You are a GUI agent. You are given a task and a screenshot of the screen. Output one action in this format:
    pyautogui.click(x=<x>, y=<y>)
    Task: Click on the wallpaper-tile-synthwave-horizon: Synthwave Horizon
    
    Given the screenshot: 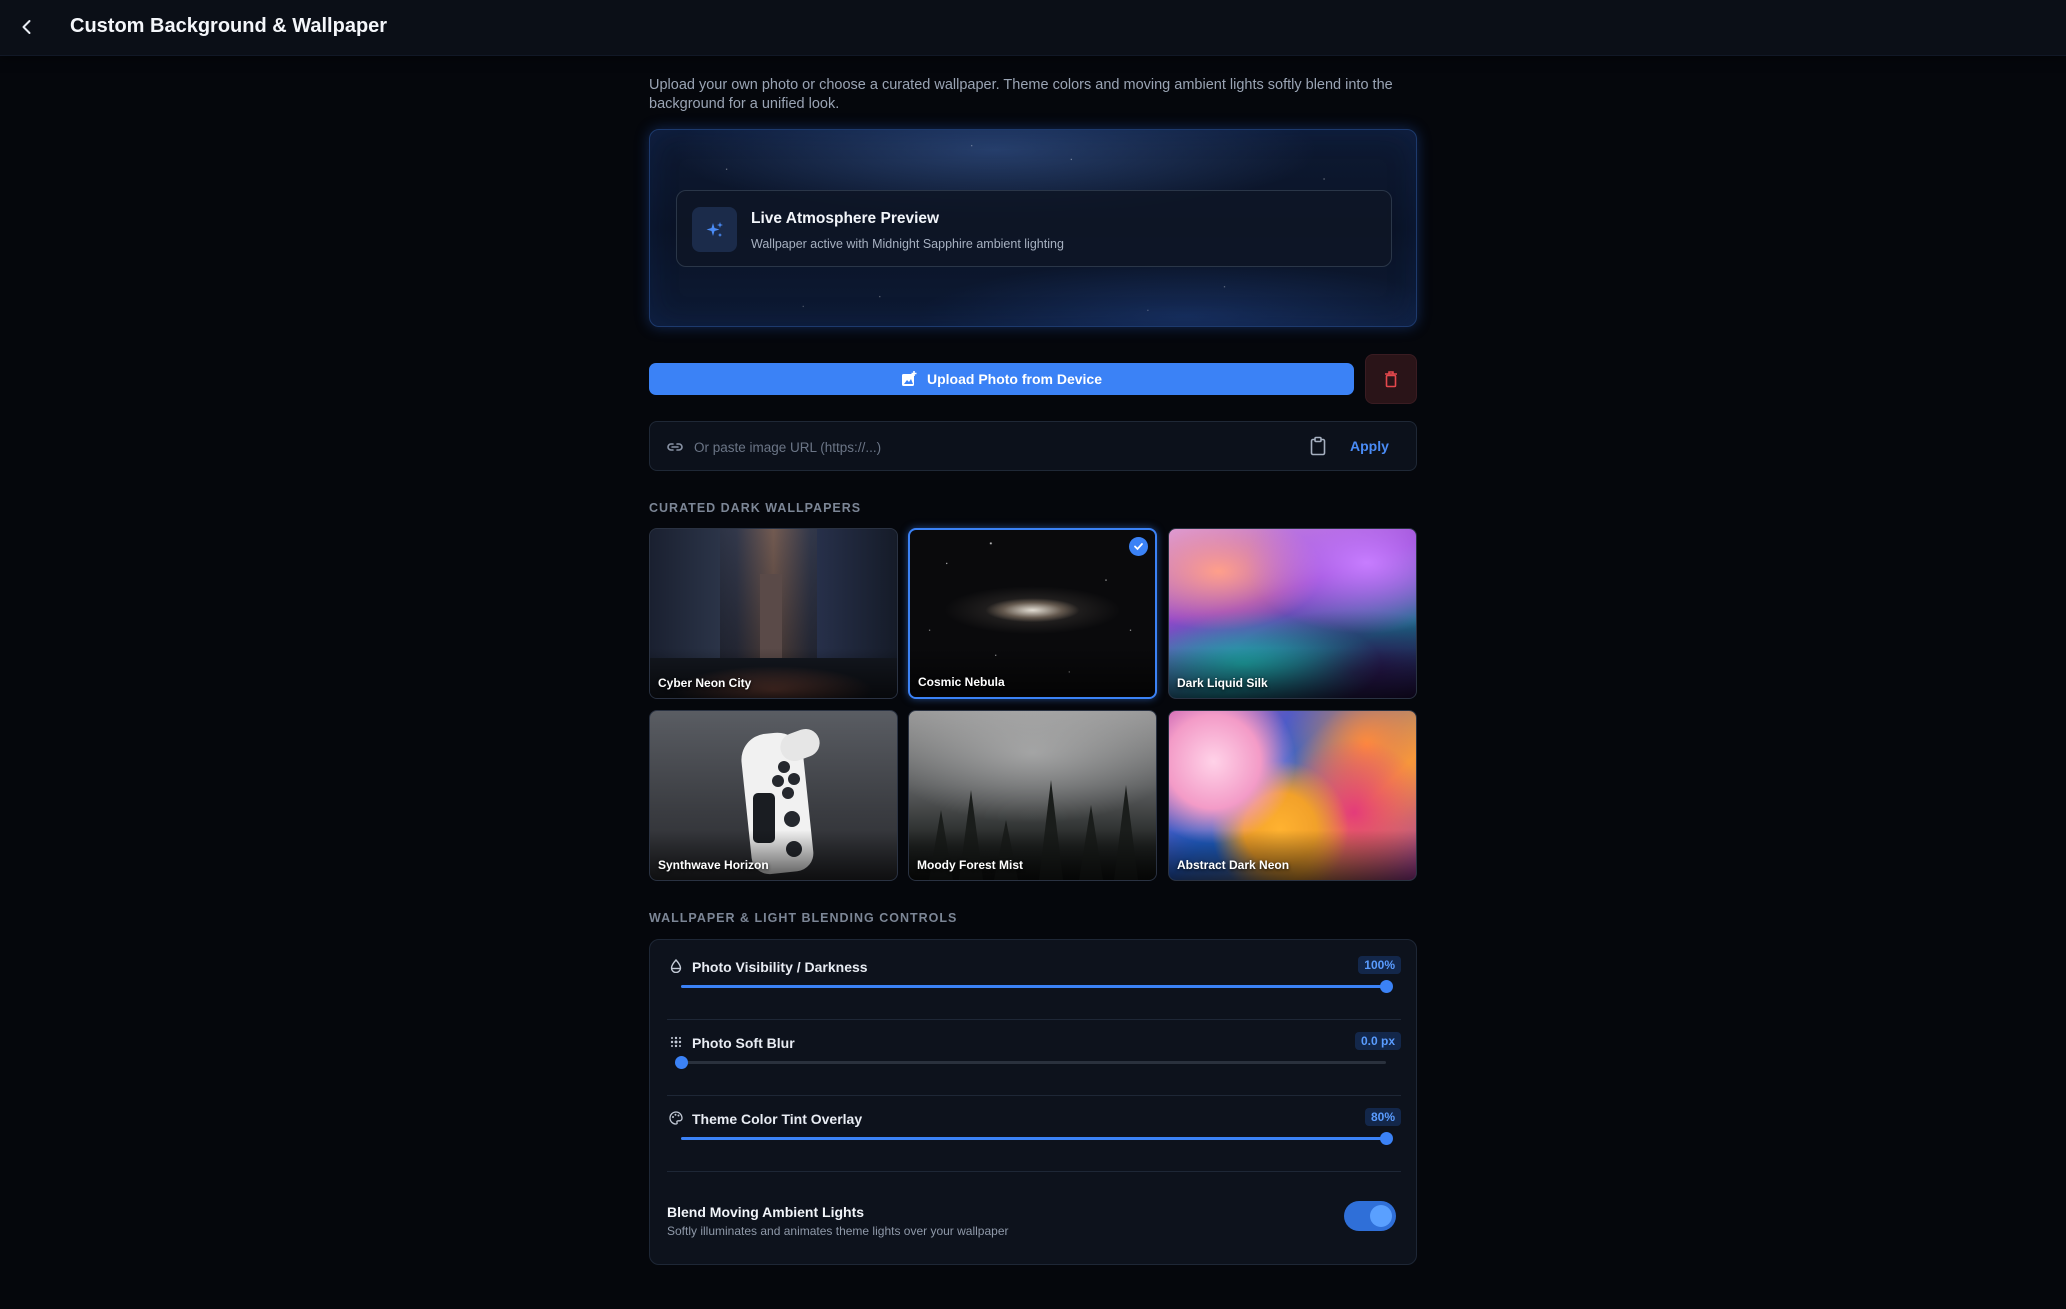 What is the action you would take?
    pyautogui.click(x=773, y=795)
    